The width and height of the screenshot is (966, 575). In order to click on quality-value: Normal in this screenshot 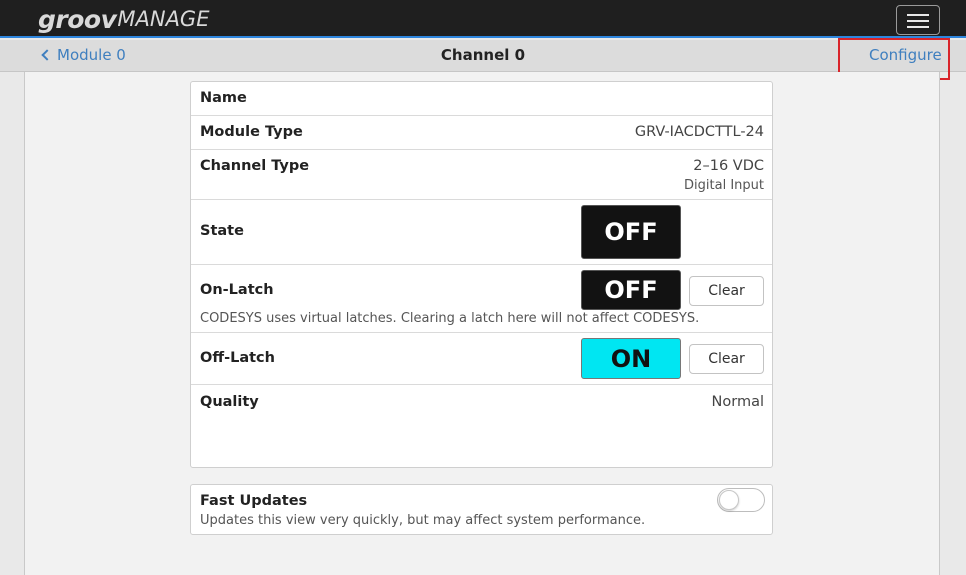, I will do `click(737, 402)`.